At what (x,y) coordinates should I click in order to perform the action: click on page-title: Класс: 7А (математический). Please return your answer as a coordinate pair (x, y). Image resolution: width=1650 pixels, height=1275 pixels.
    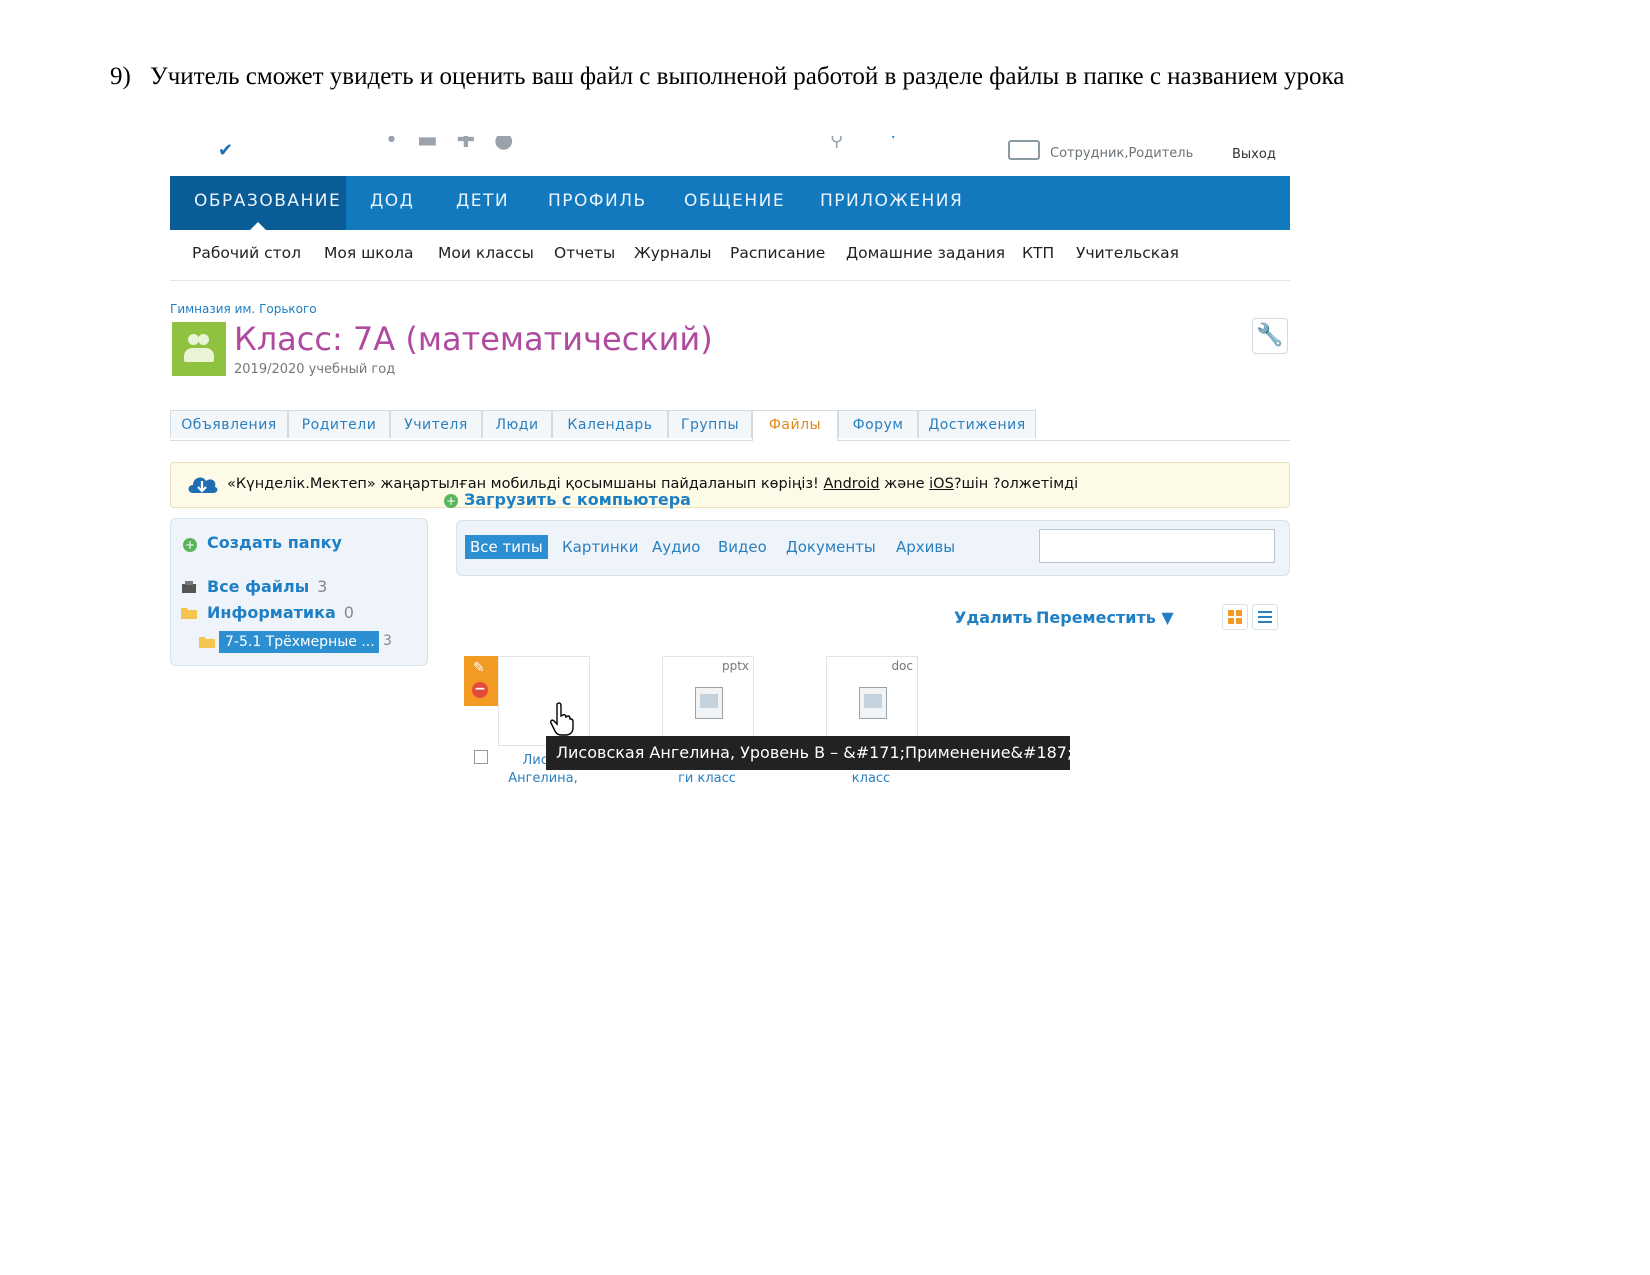
    Looking at the image, I should click on (473, 339).